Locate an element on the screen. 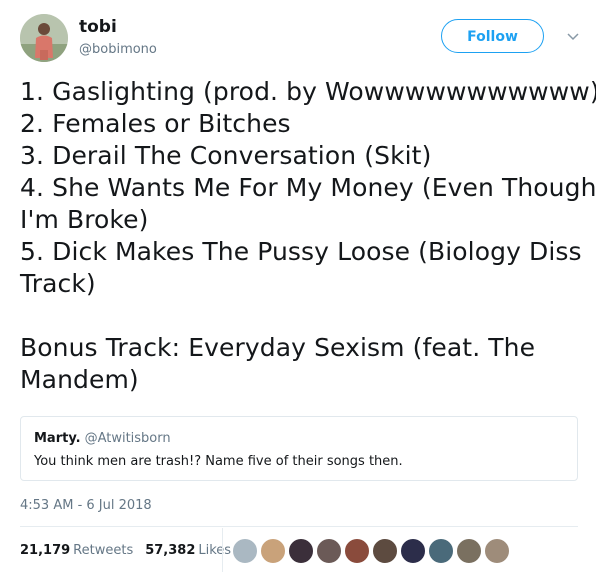 This screenshot has width=596, height=572. retweets-count: 21,179 is located at coordinates (45, 550).